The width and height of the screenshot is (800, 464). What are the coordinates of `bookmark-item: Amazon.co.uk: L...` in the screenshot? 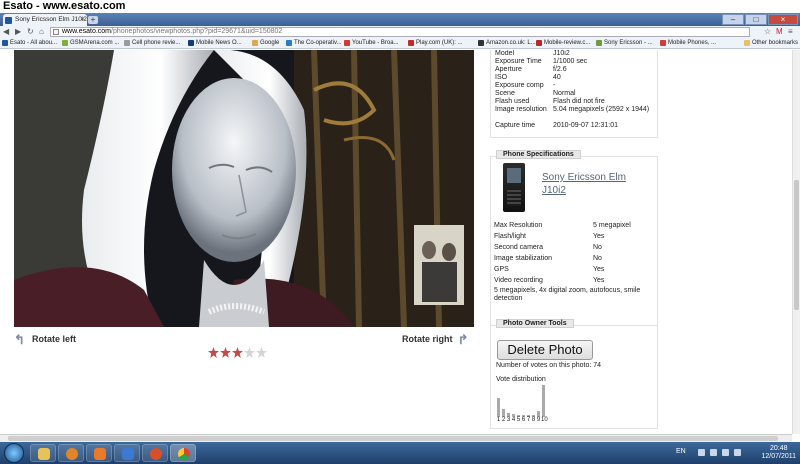 It's located at (507, 43).